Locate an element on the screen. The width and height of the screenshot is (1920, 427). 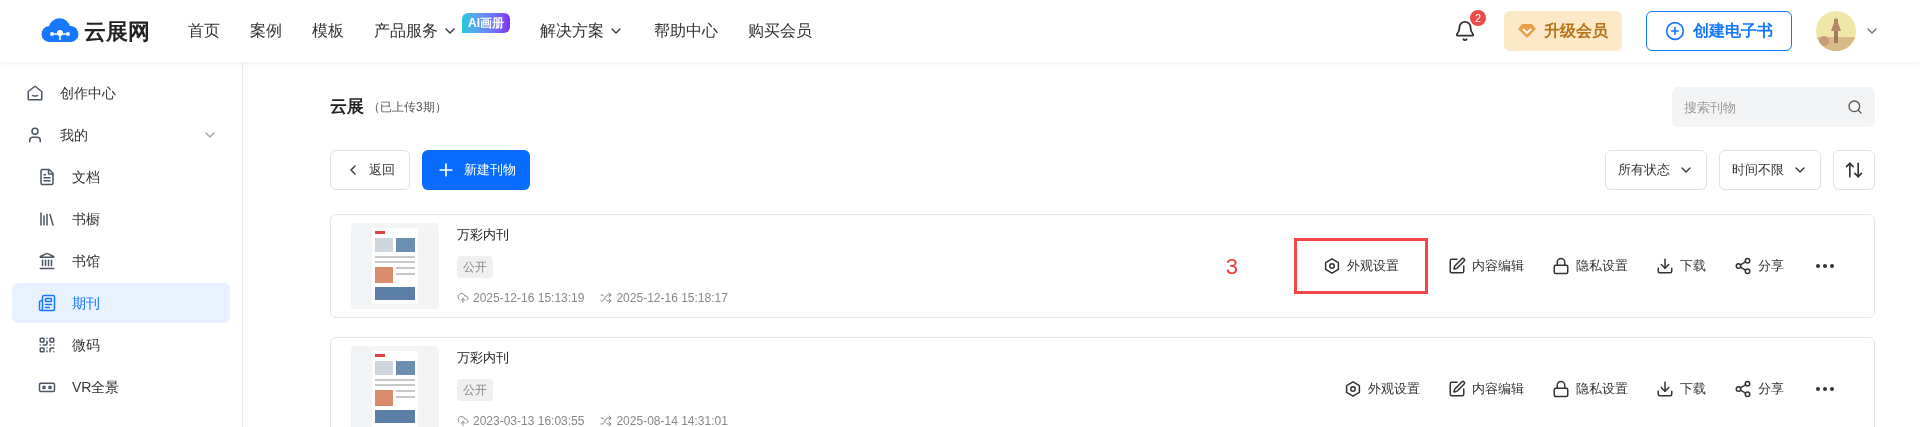
site-logo-text: 云展网 is located at coordinates (117, 31).